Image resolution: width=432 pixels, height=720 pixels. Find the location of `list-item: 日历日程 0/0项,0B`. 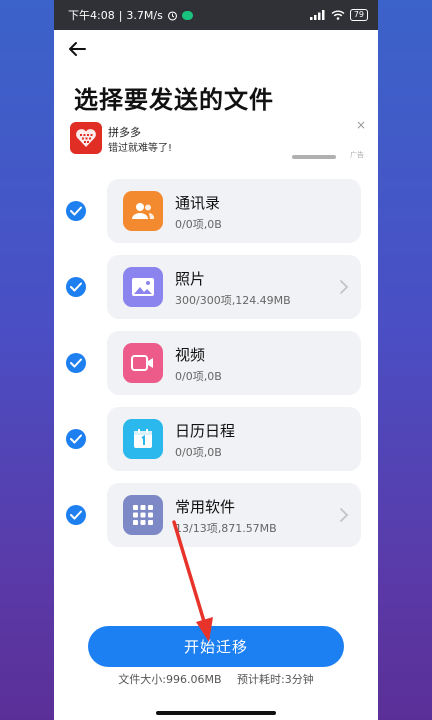

list-item: 日历日程 0/0项,0B is located at coordinates (216, 439).